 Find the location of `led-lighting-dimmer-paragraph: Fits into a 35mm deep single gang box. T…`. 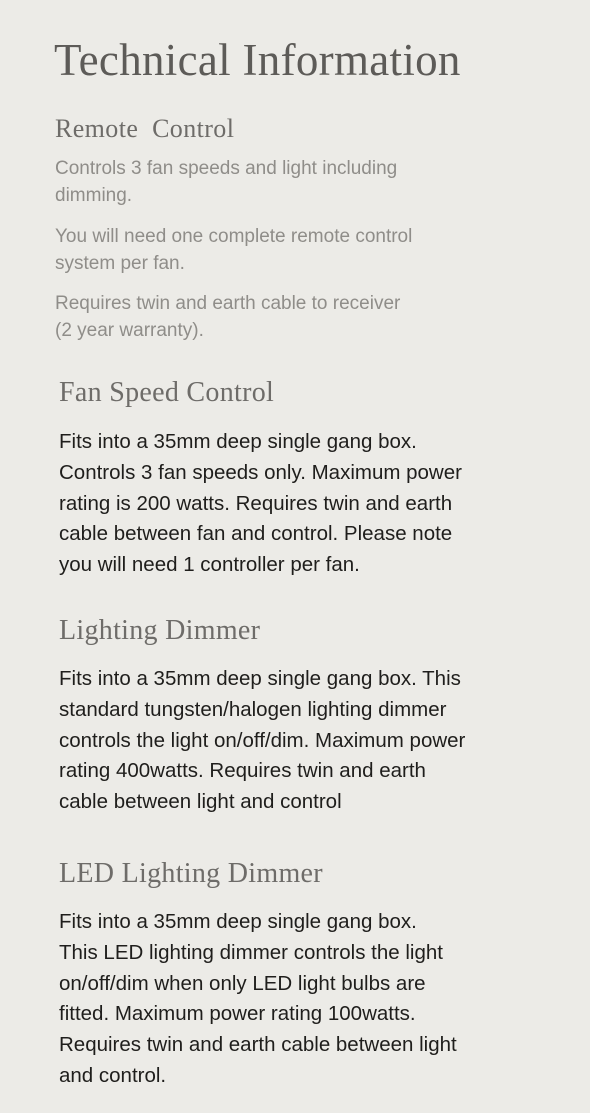

led-lighting-dimmer-paragraph: Fits into a 35mm deep single gang box. T… is located at coordinates (258, 999).